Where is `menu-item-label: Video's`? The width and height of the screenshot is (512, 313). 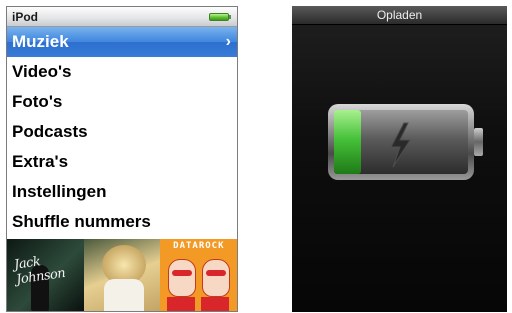 menu-item-label: Video's is located at coordinates (42, 71).